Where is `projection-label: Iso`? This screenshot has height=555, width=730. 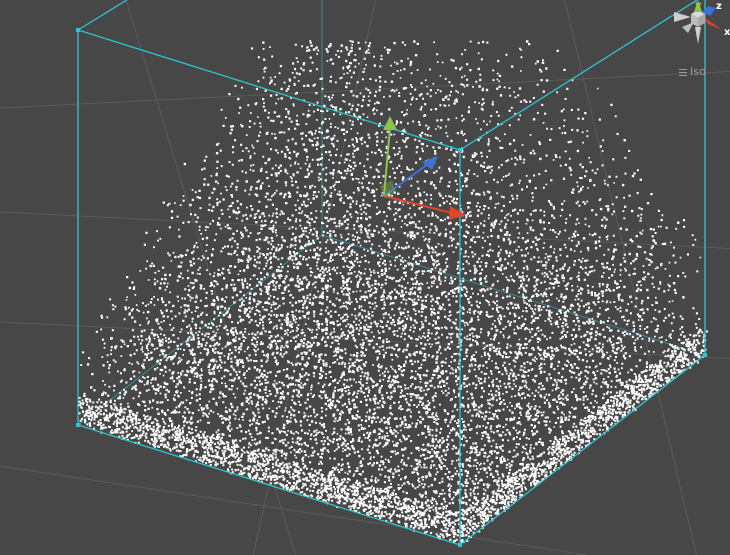 projection-label: Iso is located at coordinates (698, 71).